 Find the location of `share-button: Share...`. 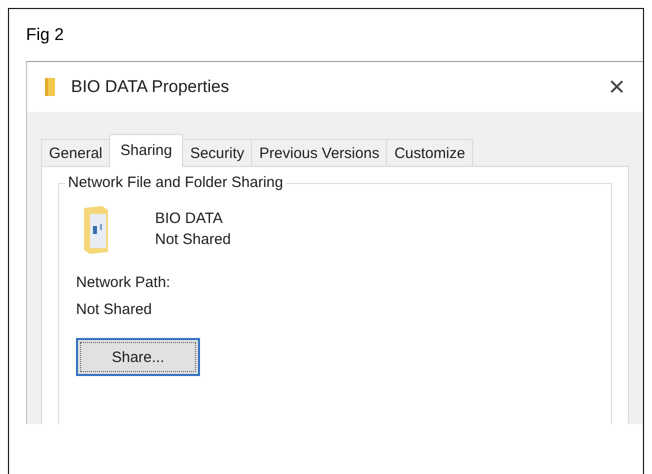

share-button: Share... is located at coordinates (138, 357).